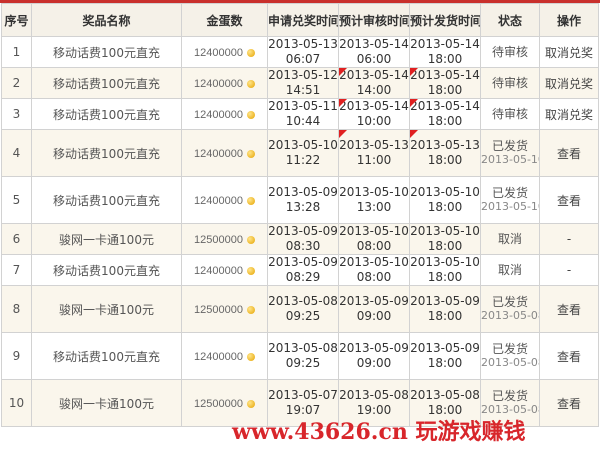 The height and width of the screenshot is (450, 600). I want to click on no-action: -, so click(569, 239).